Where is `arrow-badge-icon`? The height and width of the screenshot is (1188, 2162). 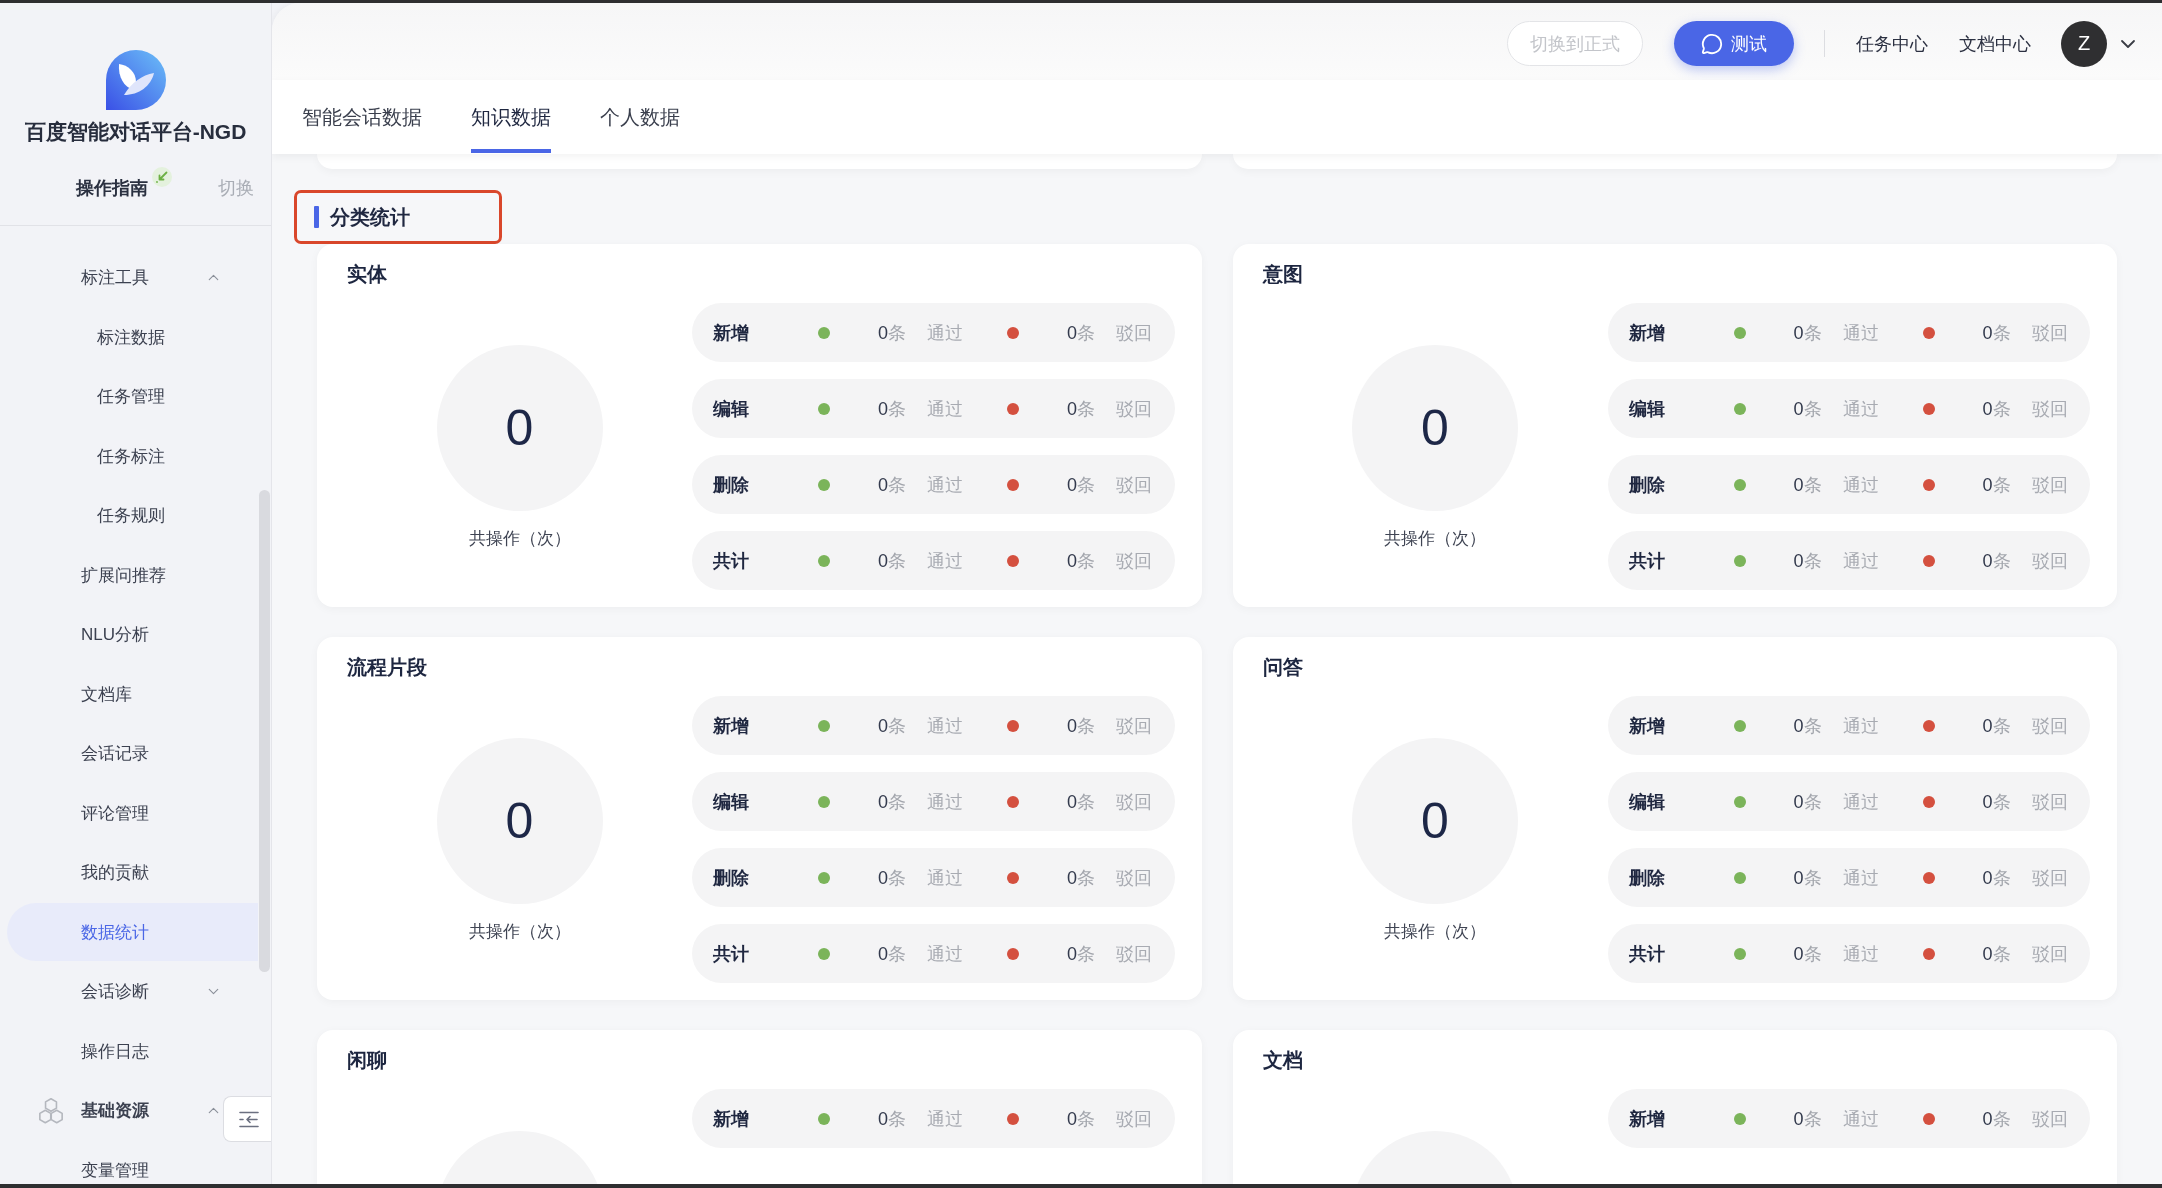 arrow-badge-icon is located at coordinates (162, 177).